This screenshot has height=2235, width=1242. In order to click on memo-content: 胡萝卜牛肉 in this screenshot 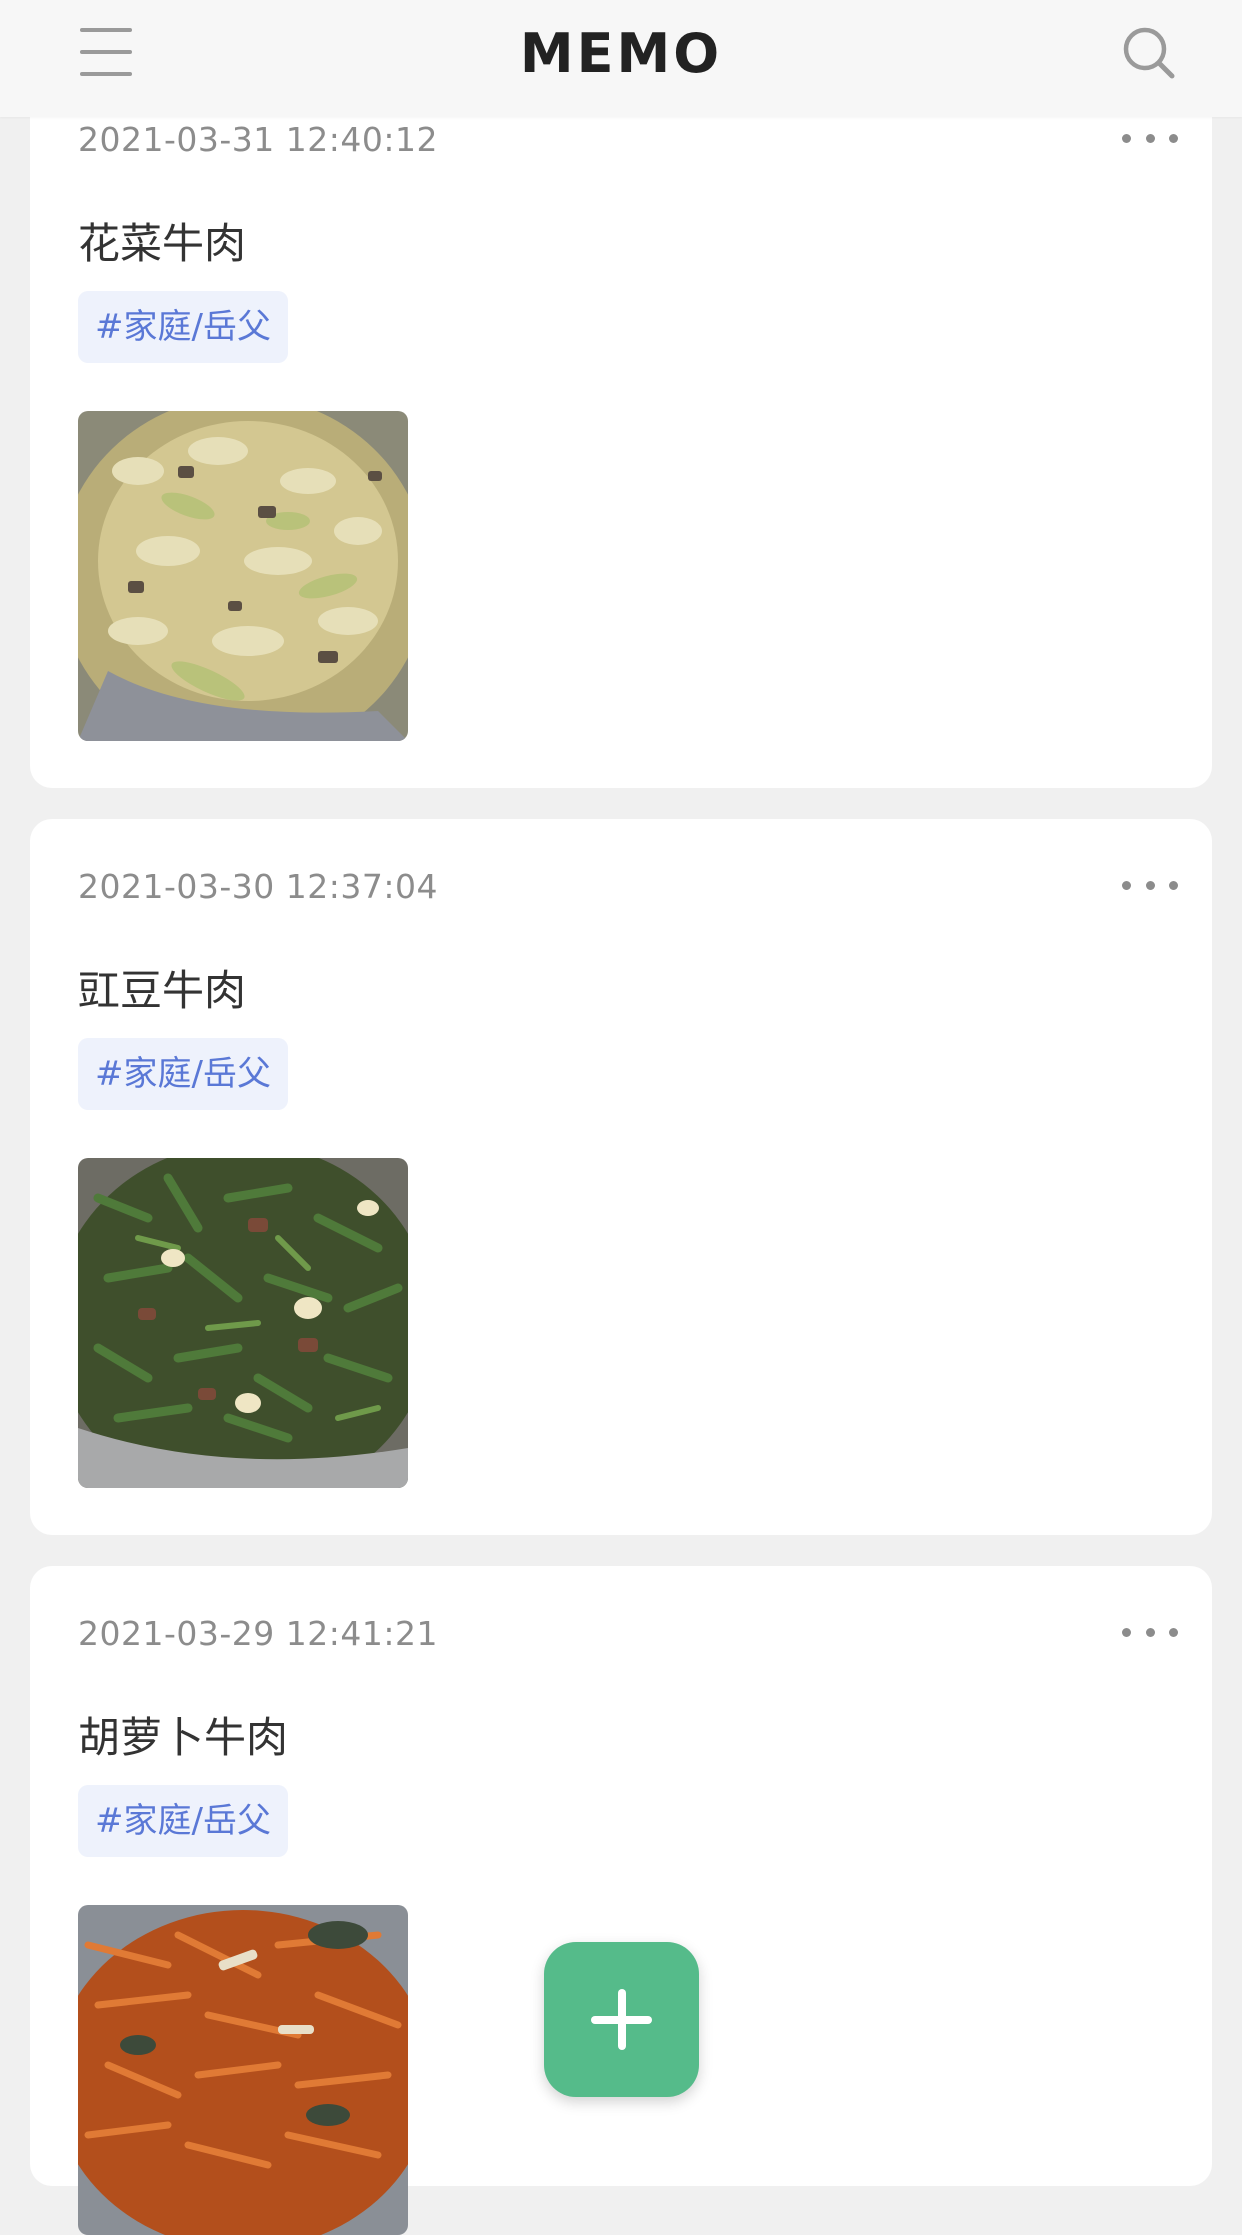, I will do `click(183, 1737)`.